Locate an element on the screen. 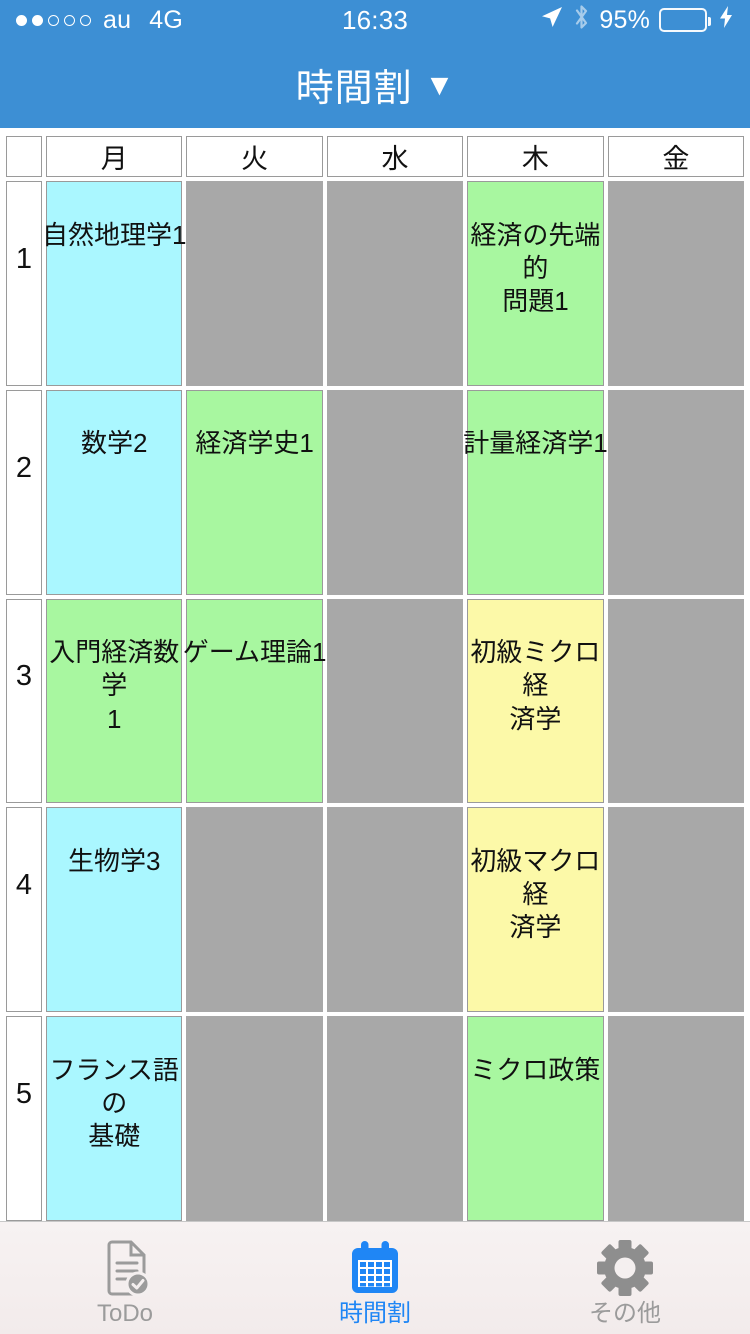 The width and height of the screenshot is (750, 1334). timetable-slot-filled: ミクロ政策 is located at coordinates (535, 1118).